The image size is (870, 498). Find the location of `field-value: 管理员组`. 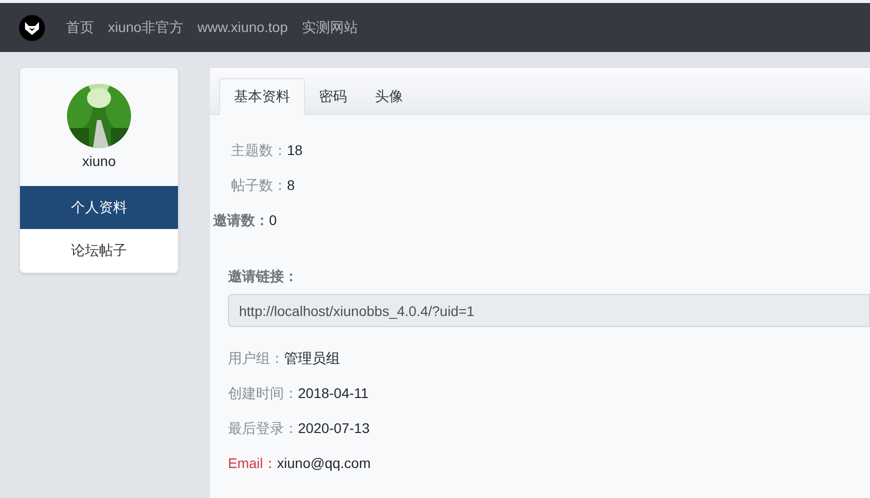

field-value: 管理员组 is located at coordinates (312, 358).